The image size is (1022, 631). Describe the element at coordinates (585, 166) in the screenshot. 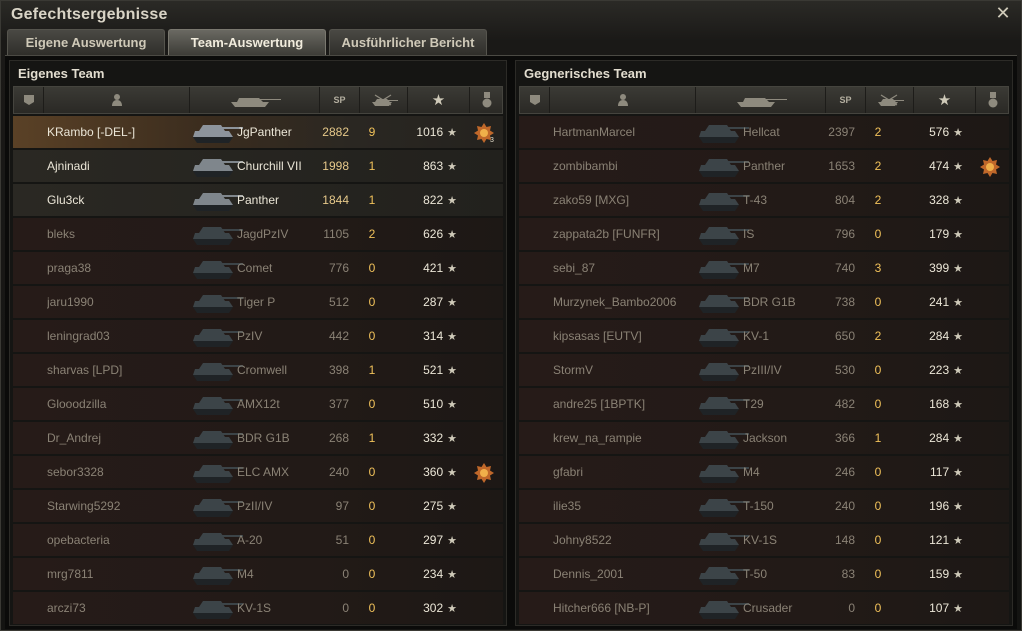

I see `player-name: zombibambi` at that location.